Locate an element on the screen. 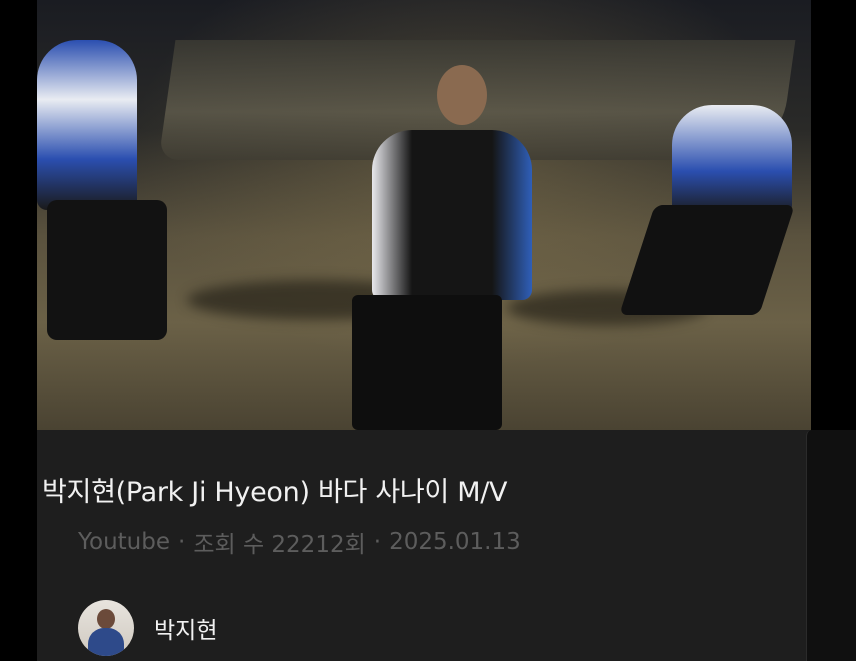 The width and height of the screenshot is (856, 661). post-date: 2025.01.13 is located at coordinates (455, 542).